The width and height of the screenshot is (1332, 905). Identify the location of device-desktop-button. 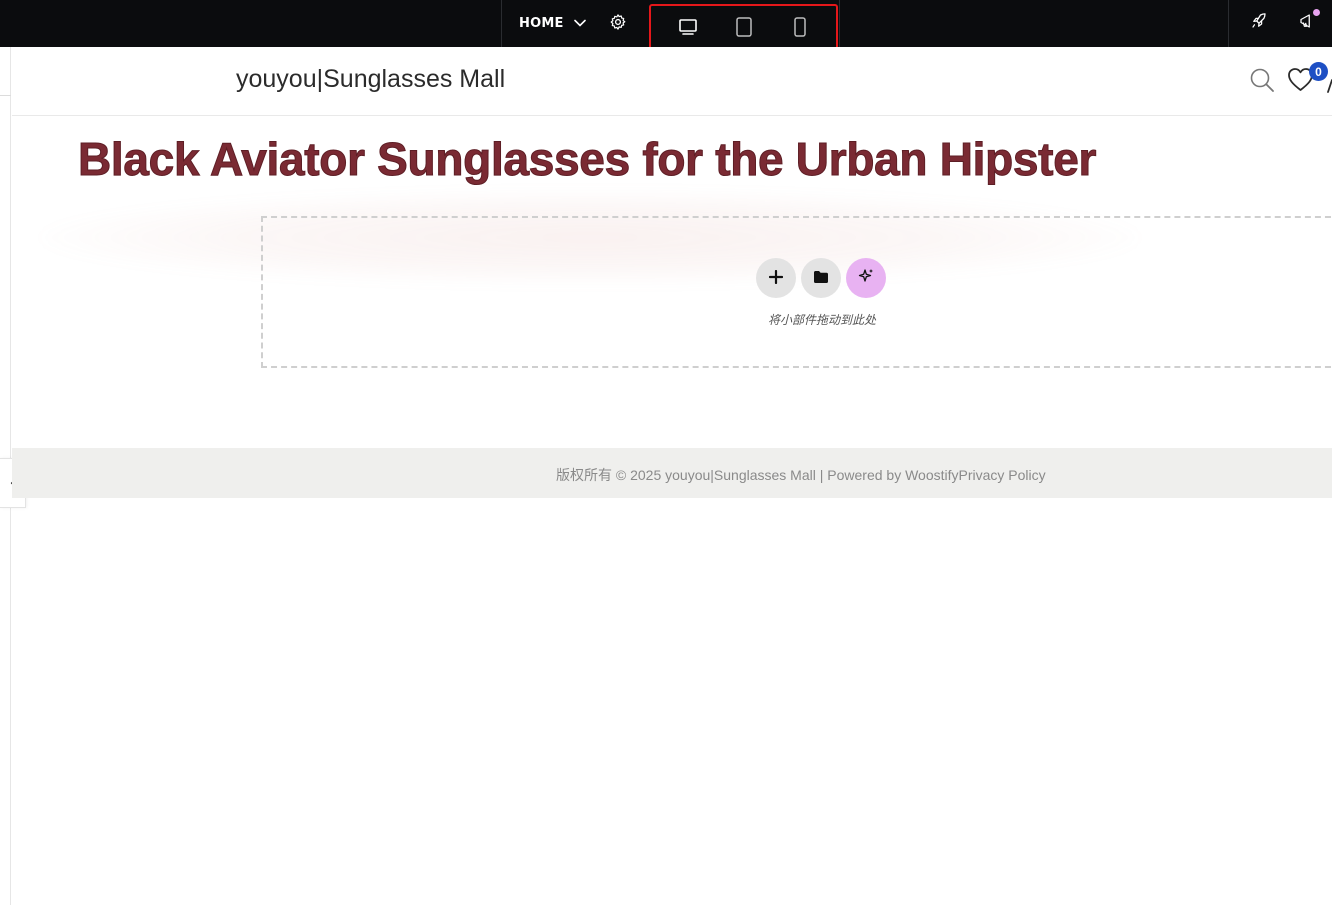
(688, 28).